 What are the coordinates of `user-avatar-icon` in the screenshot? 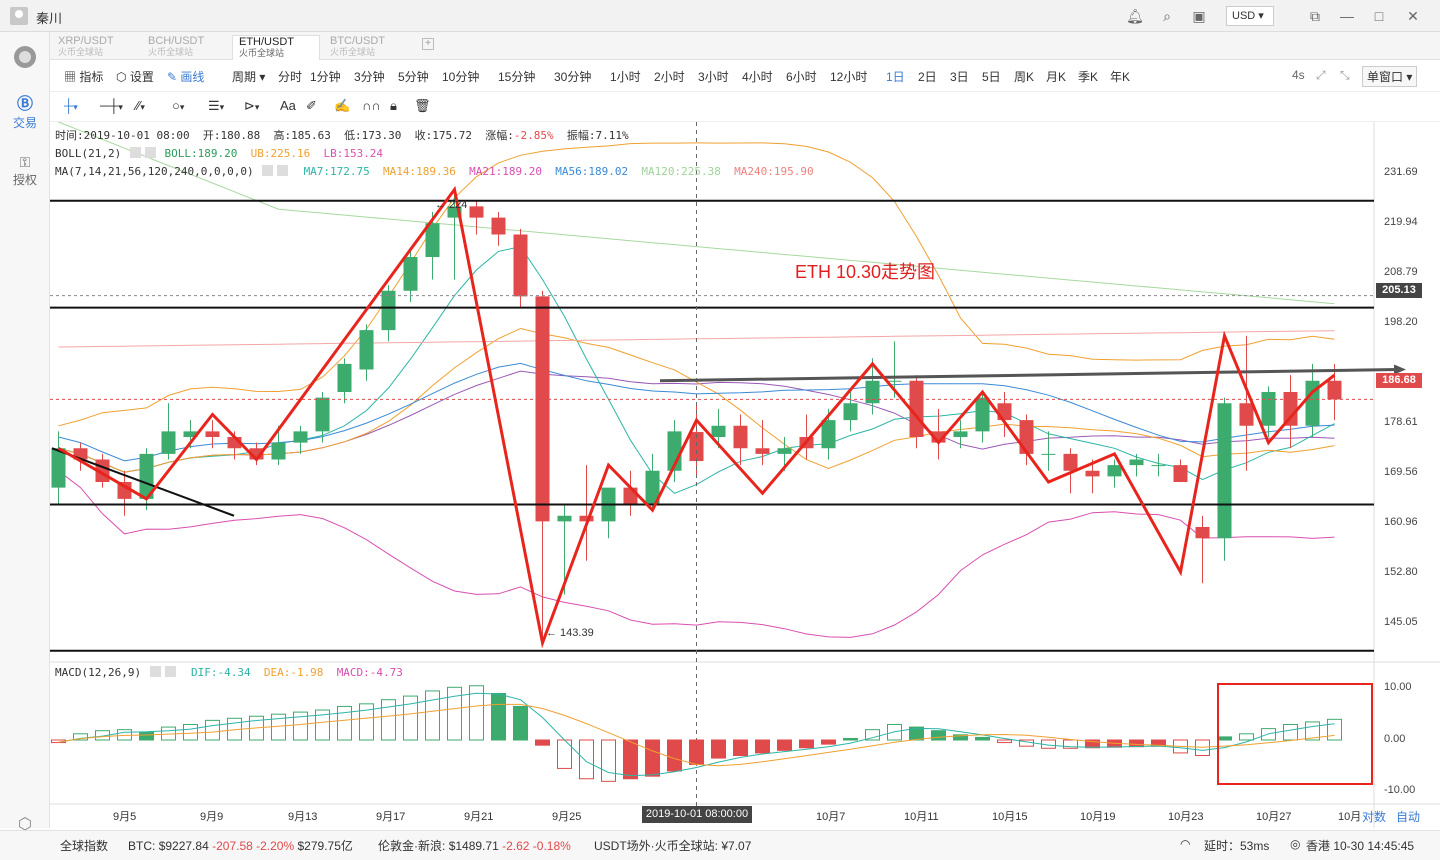 It's located at (19, 16).